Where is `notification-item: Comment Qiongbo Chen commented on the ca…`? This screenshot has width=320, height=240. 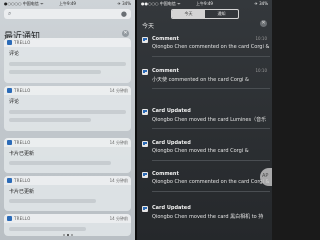
notification-item: Comment Qiongbo Chen commented on the ca… is located at coordinates (204, 181).